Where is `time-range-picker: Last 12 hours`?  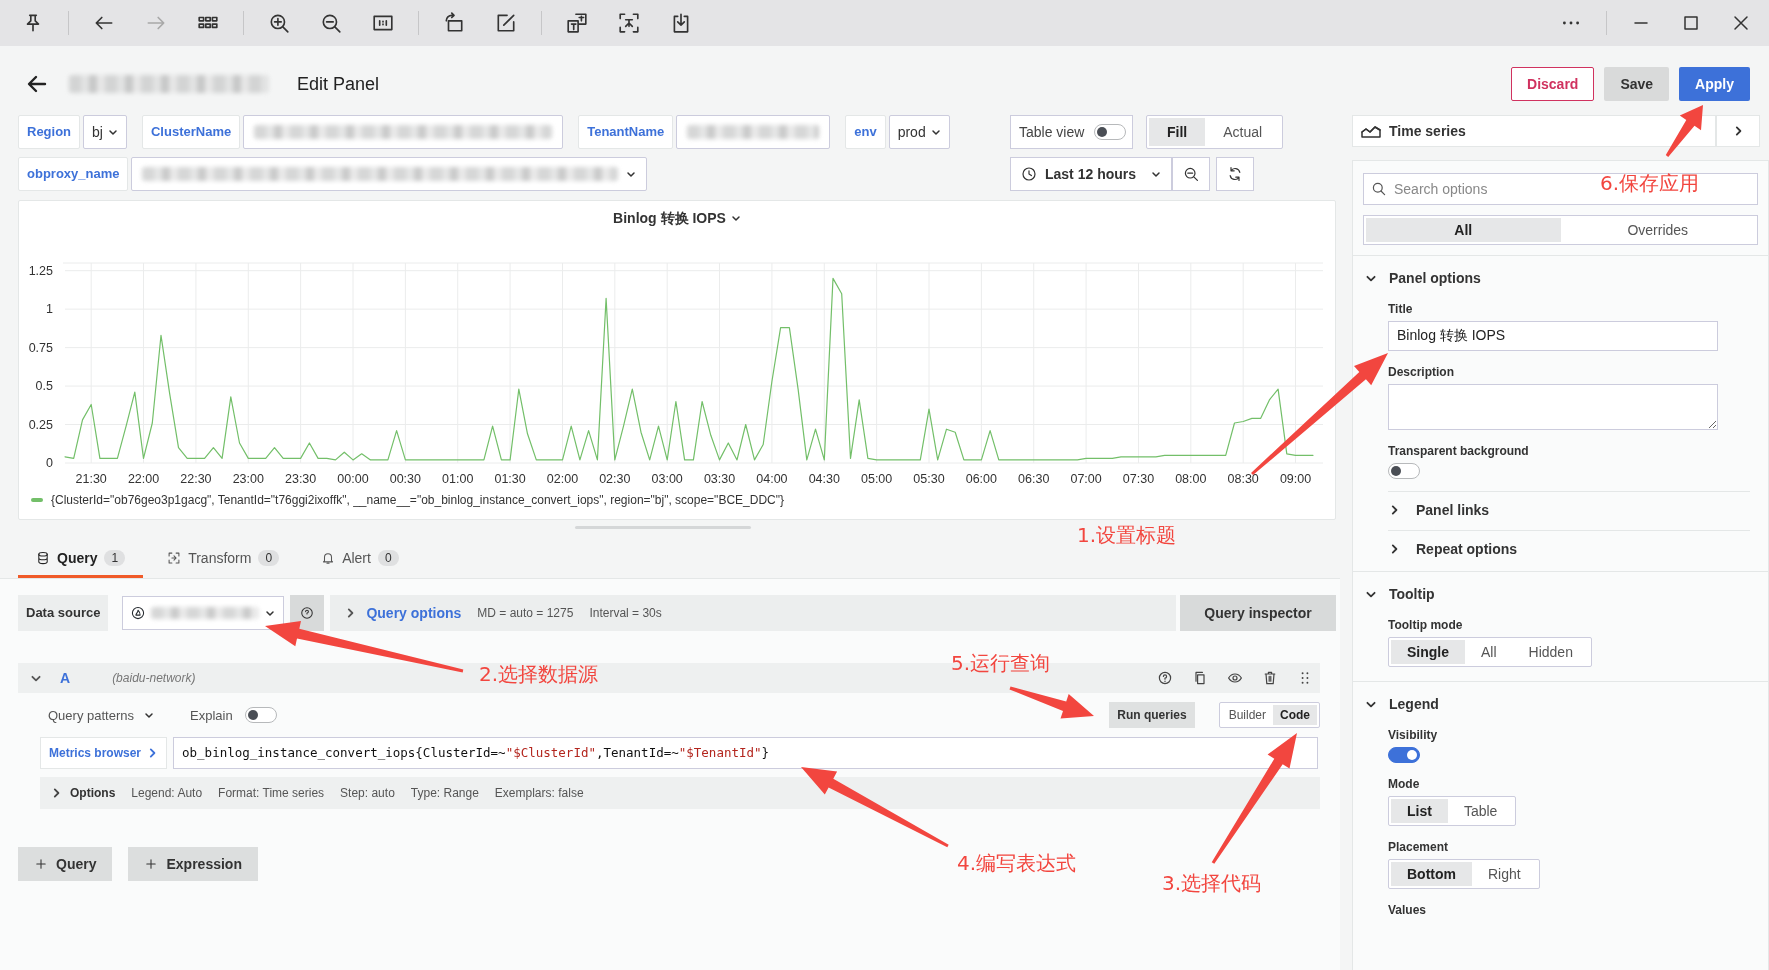 time-range-picker: Last 12 hours is located at coordinates (1091, 174).